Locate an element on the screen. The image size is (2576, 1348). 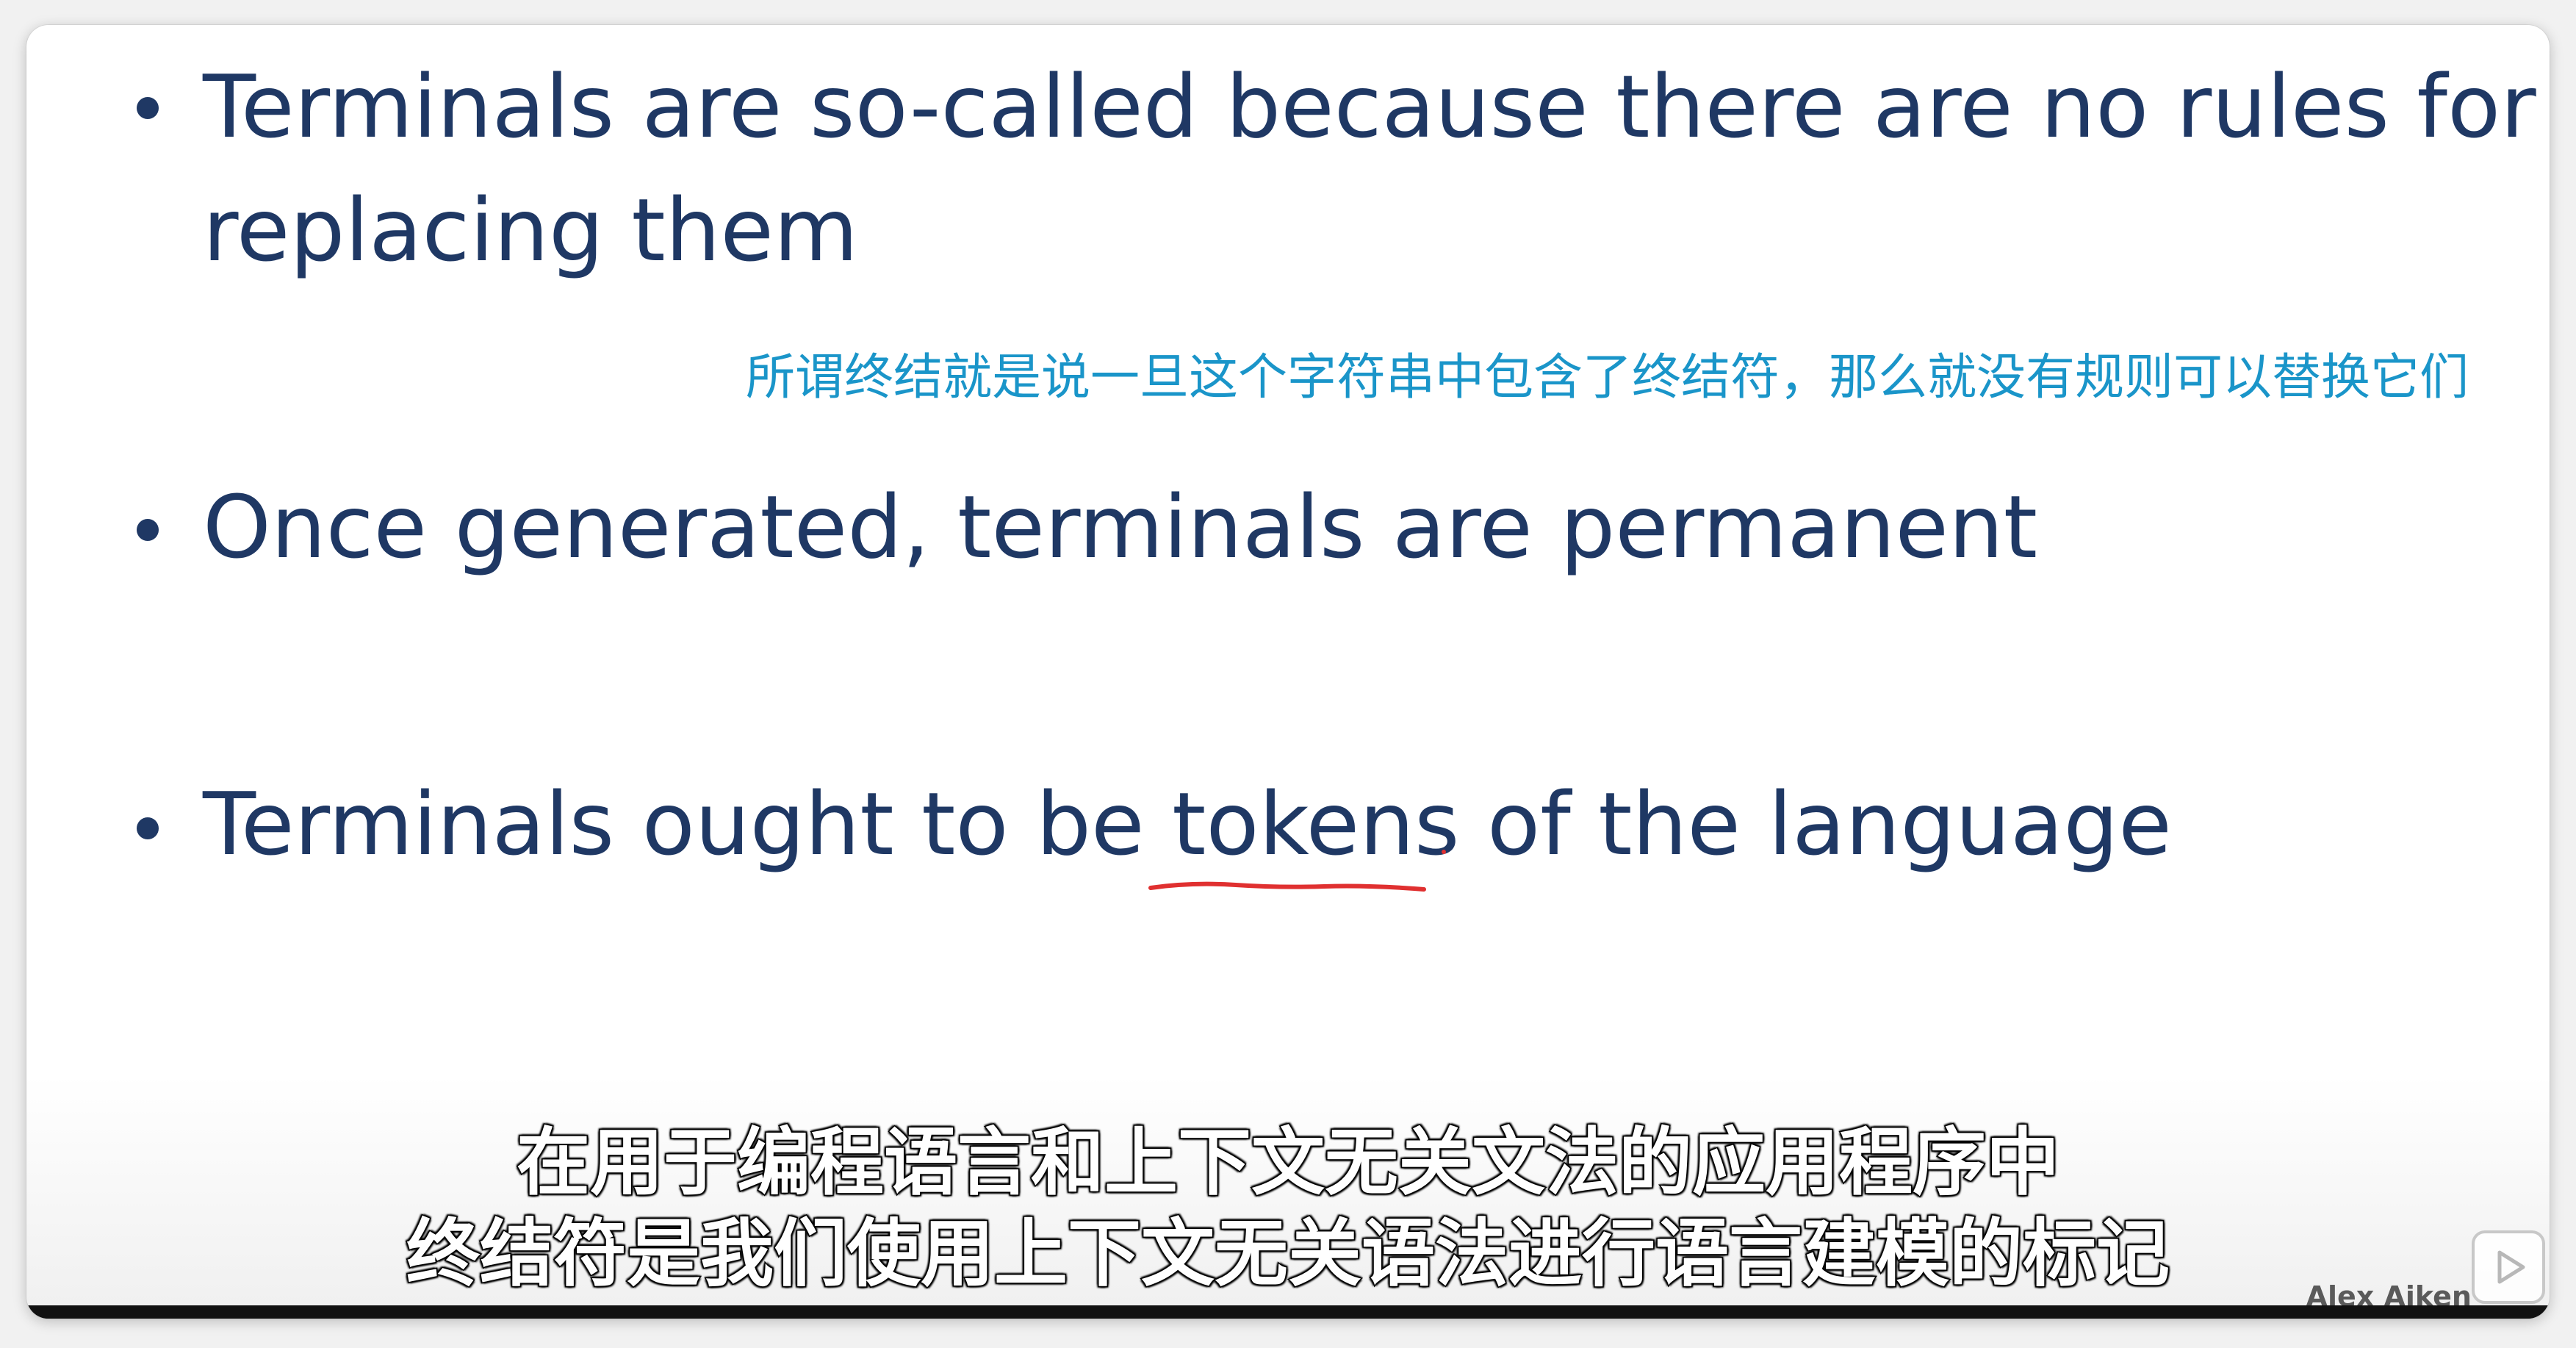
subtitle-line-1: 在用于编程语言和上下文无关文法的应用程序中 is located at coordinates (1288, 1163).